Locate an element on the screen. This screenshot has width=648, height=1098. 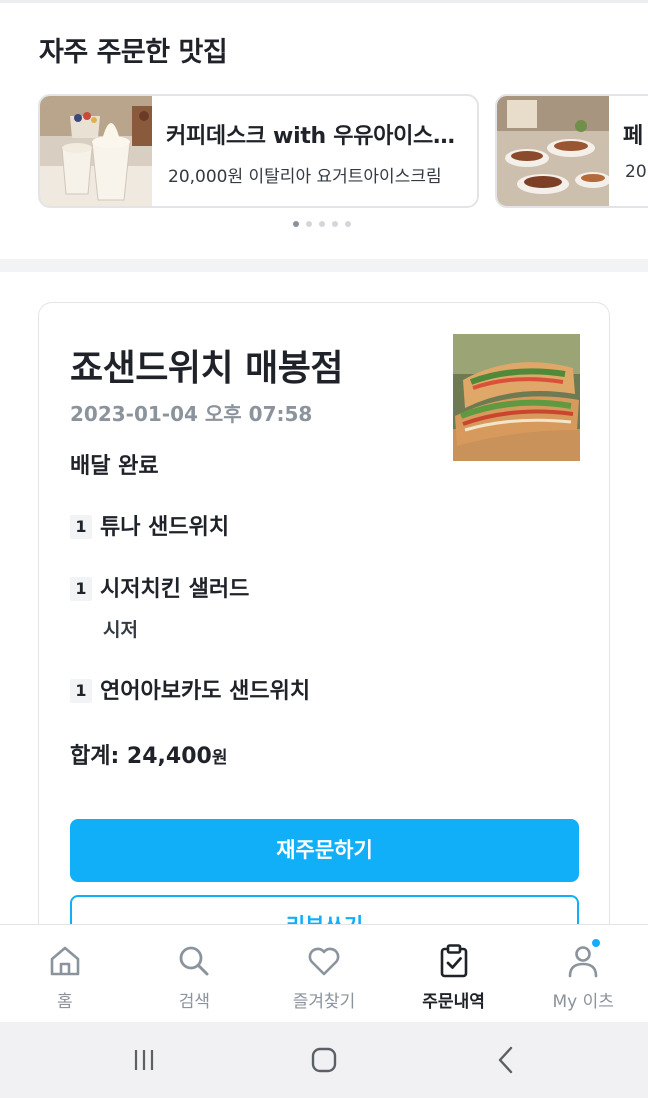
item-name: 연어아보카도 샌드위치 is located at coordinates (205, 691).